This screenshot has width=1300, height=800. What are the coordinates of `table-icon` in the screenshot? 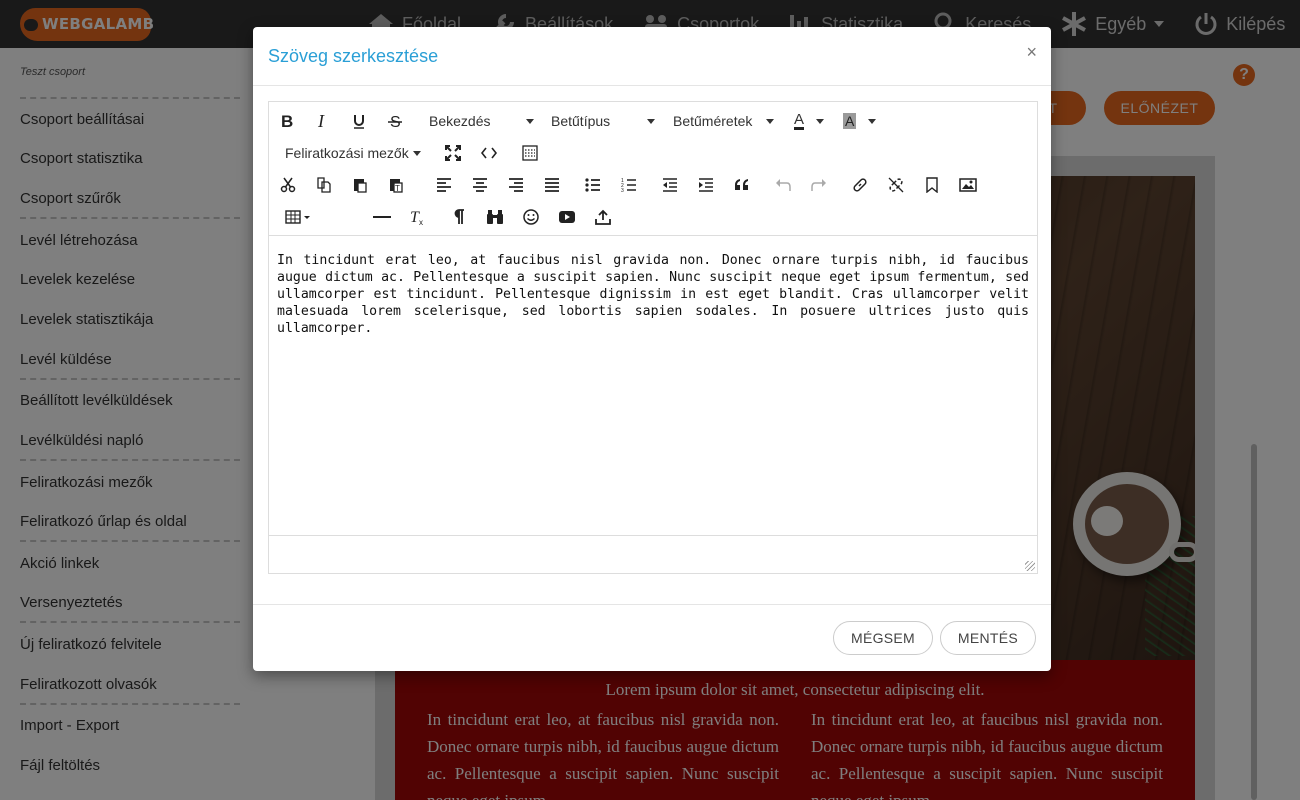 It's located at (299, 217).